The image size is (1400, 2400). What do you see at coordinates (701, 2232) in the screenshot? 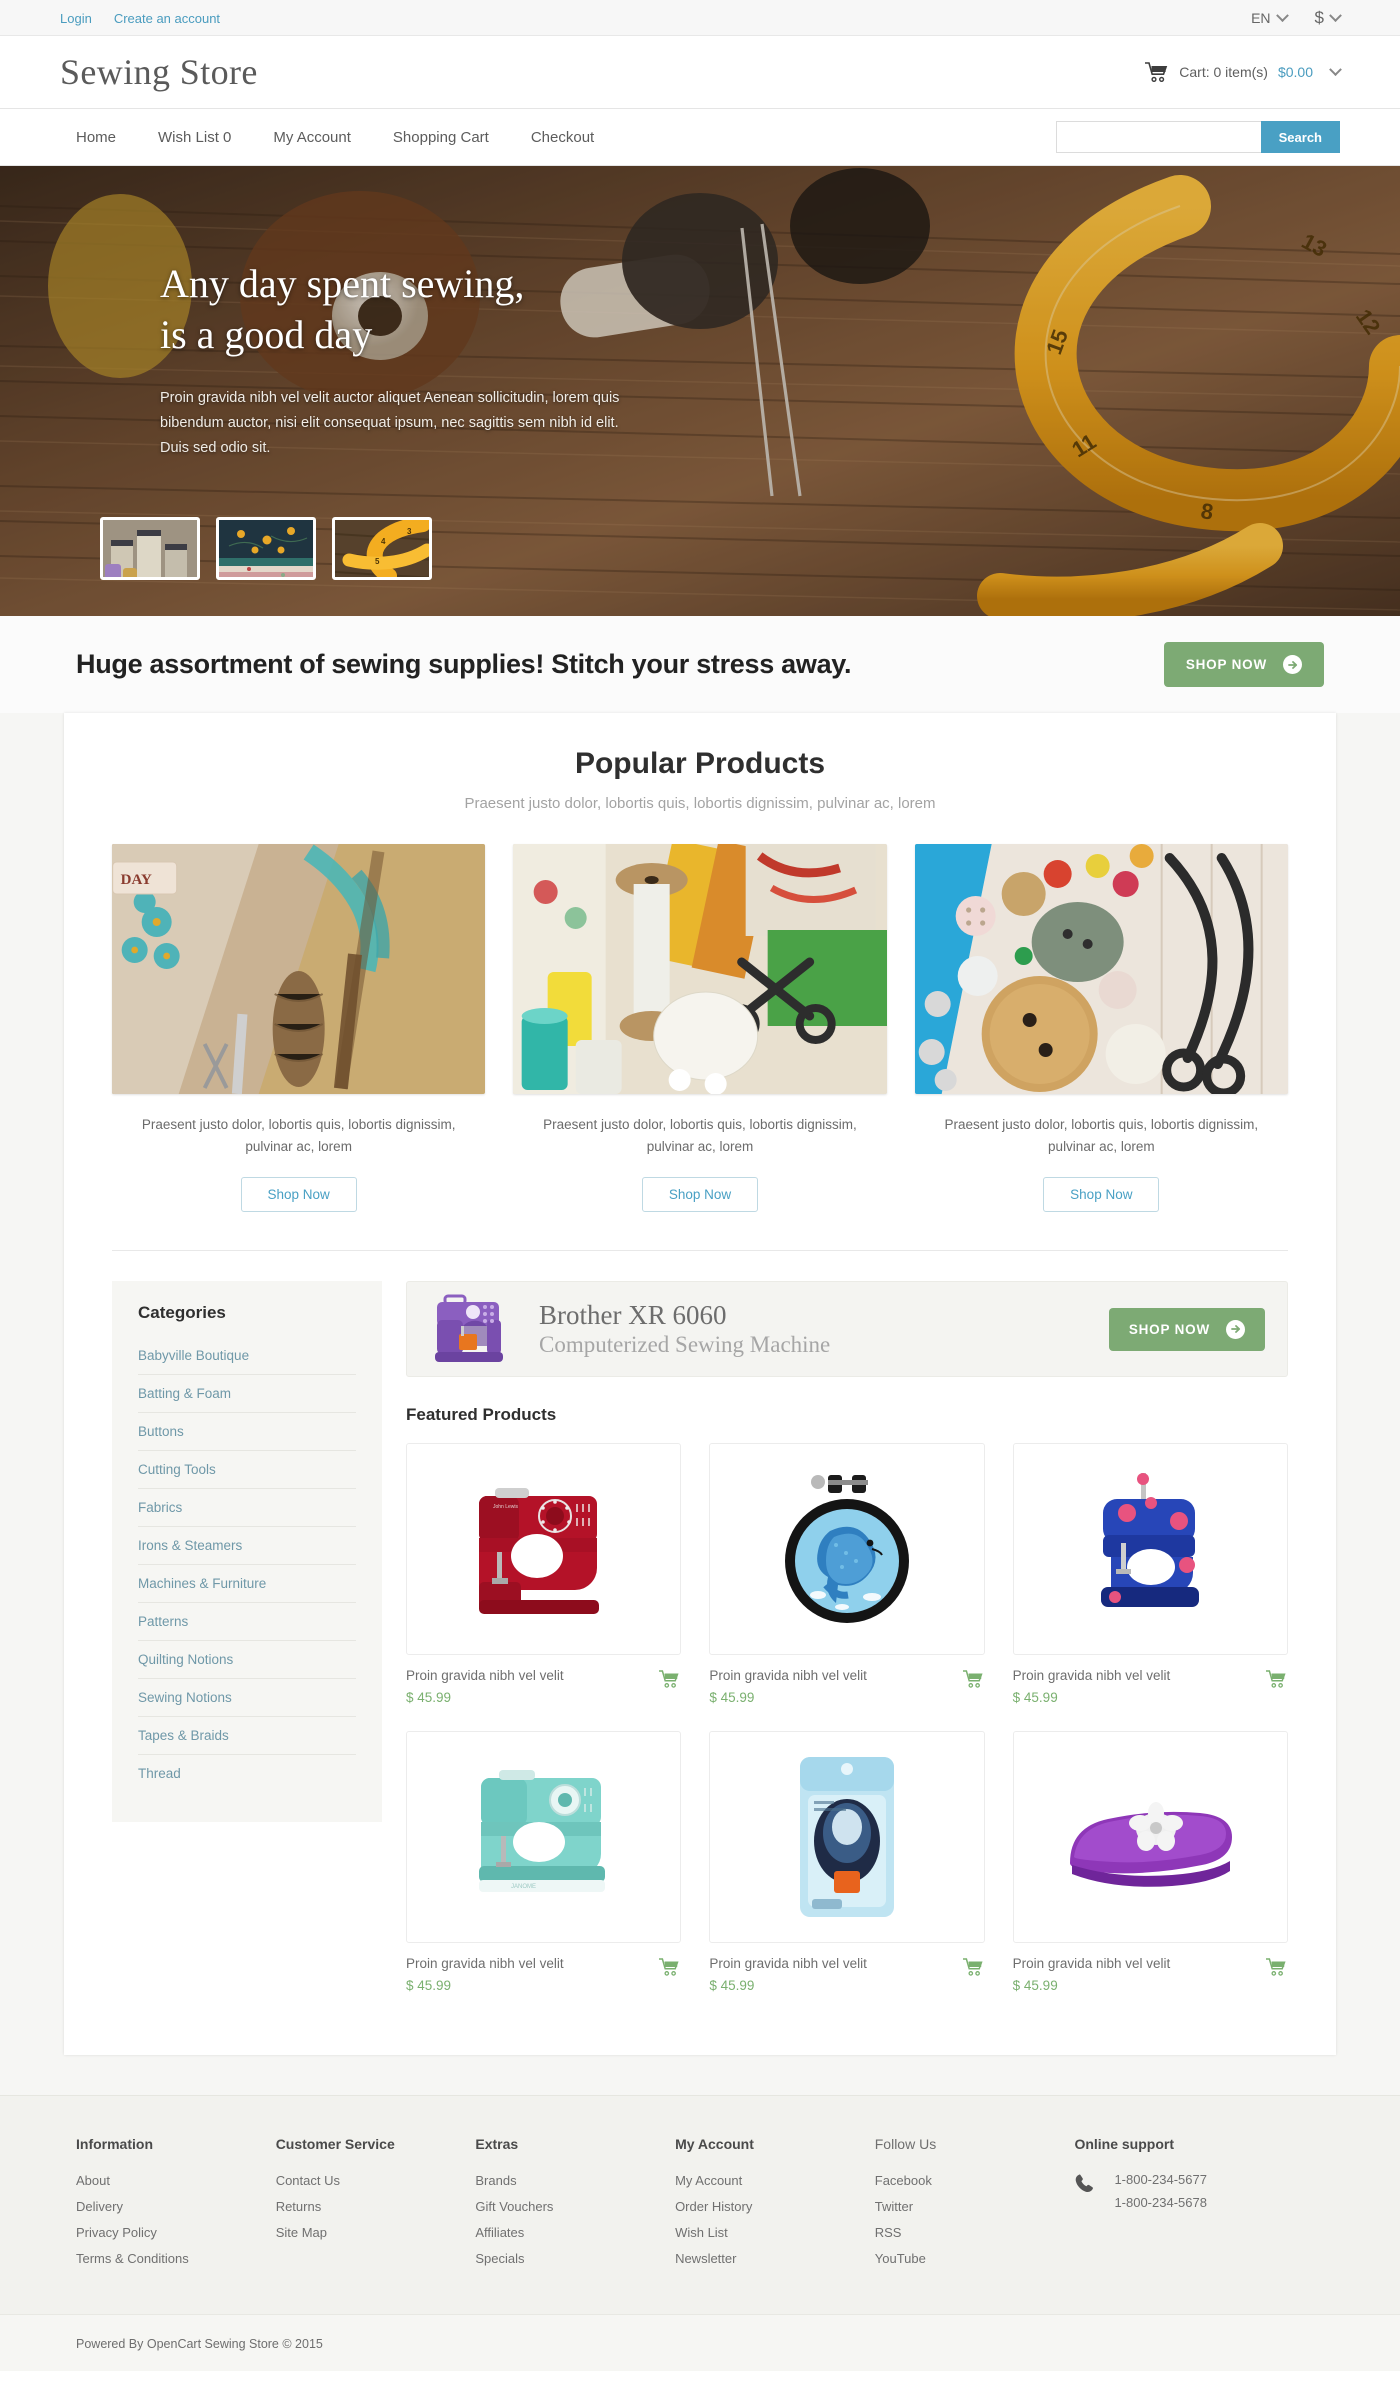
I see `footer-link-wish-list: Wish List` at bounding box center [701, 2232].